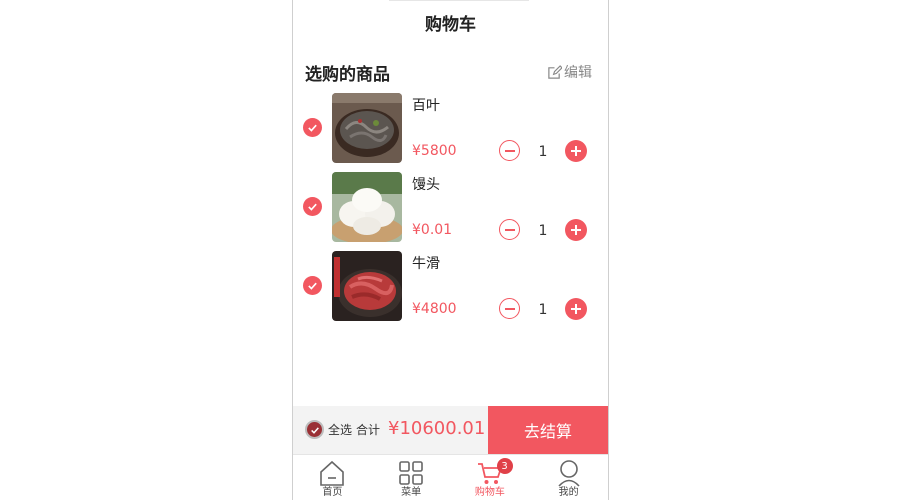 The height and width of the screenshot is (500, 900). I want to click on tab-home: 首页, so click(332, 477).